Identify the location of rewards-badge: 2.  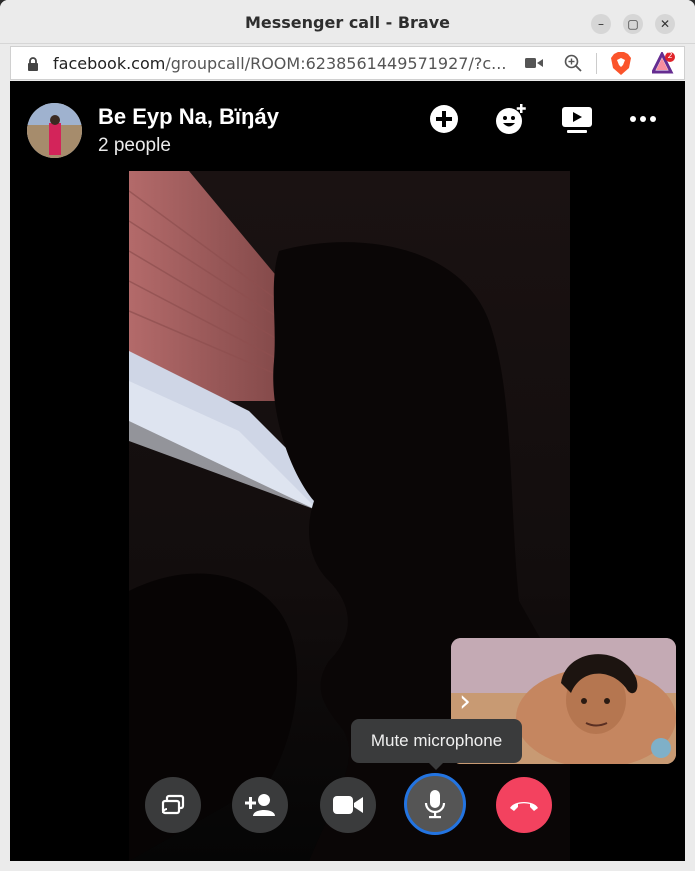
(670, 55).